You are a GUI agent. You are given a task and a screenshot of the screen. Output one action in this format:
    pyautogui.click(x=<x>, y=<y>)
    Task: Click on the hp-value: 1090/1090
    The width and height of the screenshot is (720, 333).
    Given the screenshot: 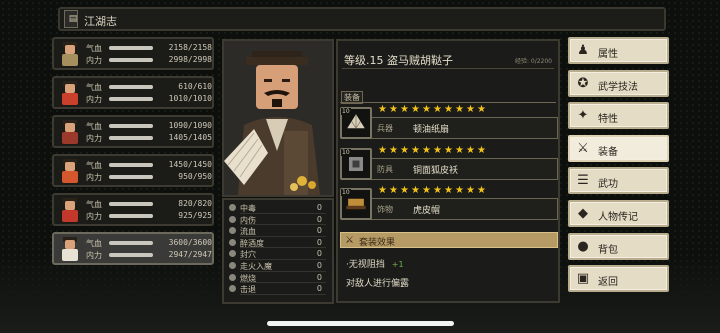 What is the action you would take?
    pyautogui.click(x=190, y=125)
    